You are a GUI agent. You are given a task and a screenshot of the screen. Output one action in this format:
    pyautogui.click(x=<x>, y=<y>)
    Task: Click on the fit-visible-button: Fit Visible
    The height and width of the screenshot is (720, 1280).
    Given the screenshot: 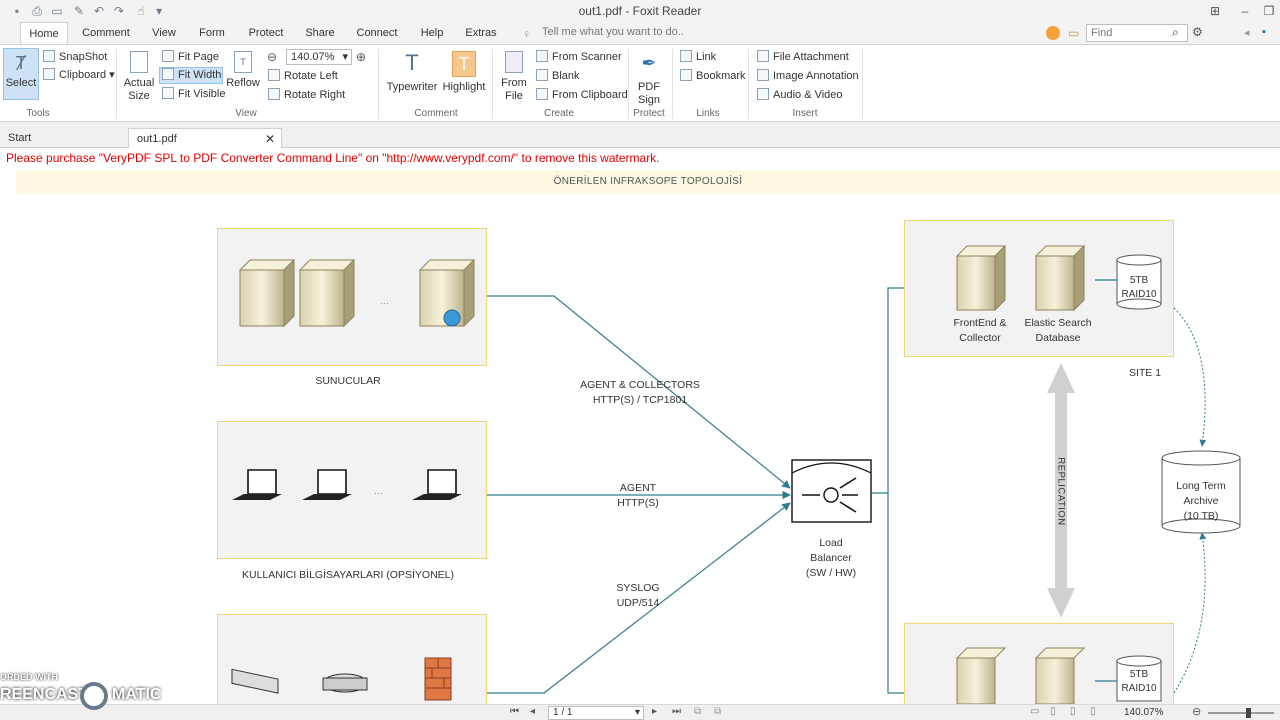 What is the action you would take?
    pyautogui.click(x=193, y=93)
    